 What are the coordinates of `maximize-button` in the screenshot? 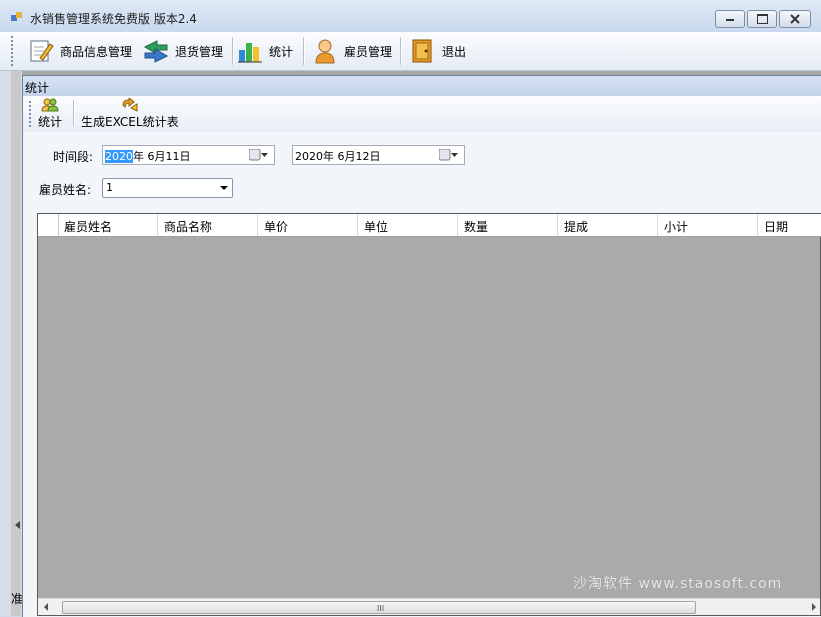 It's located at (762, 19).